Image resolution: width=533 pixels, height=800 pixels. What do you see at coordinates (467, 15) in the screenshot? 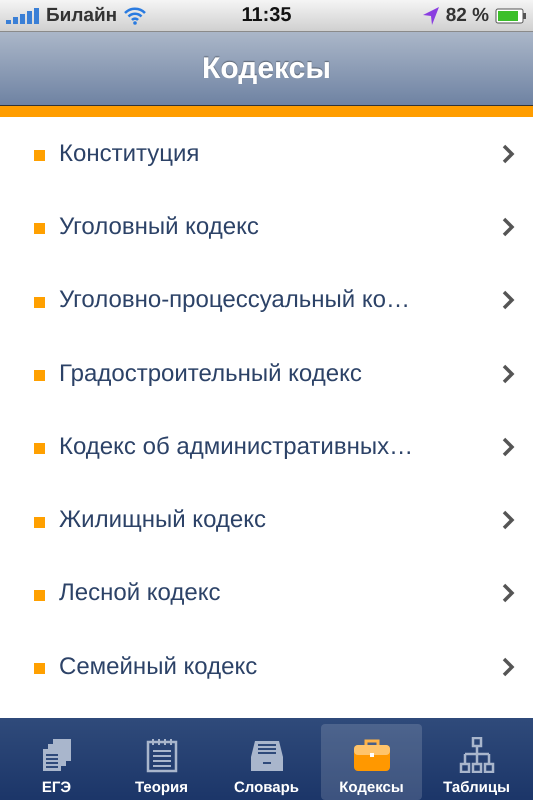
I see `battery-percentage: 82 %` at bounding box center [467, 15].